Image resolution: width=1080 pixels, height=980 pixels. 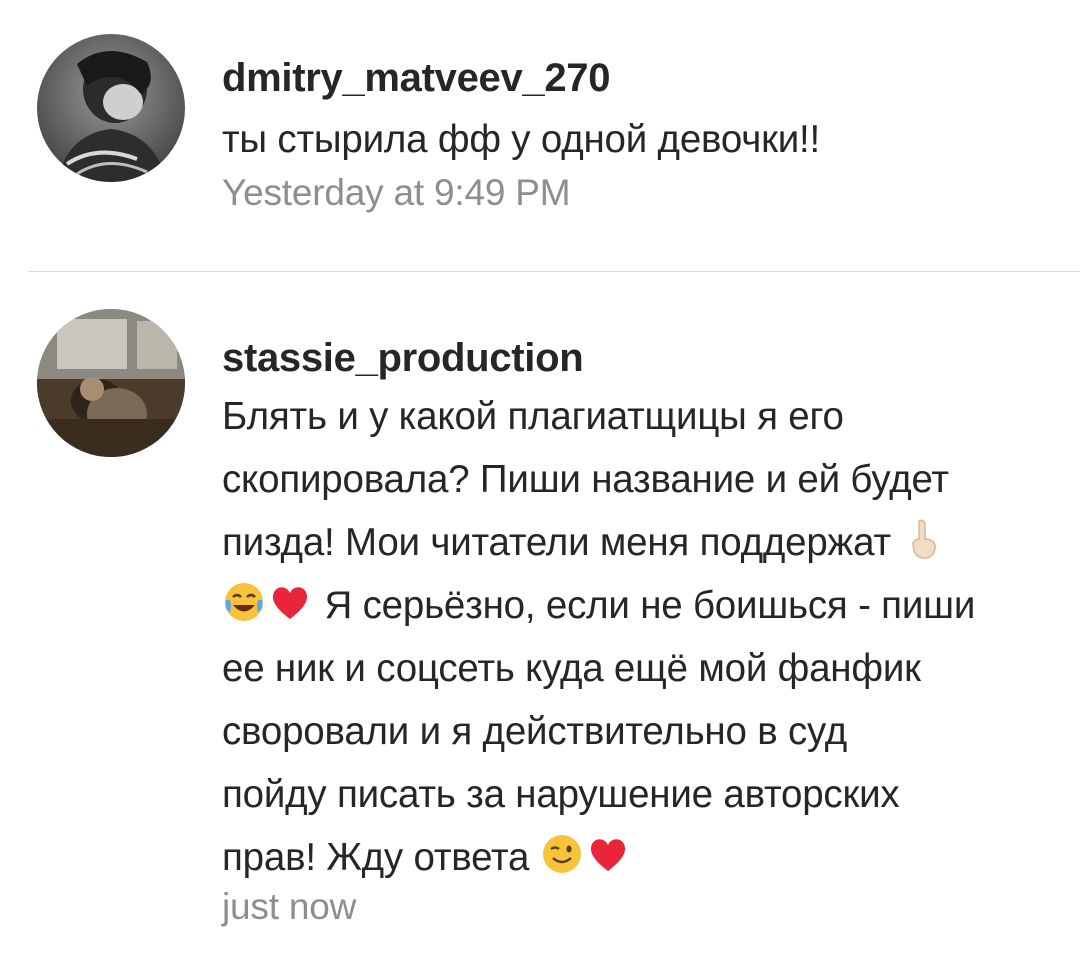 I want to click on comment-text-segment: Я серьёзно, если не боишься - пиши, so click(x=650, y=605).